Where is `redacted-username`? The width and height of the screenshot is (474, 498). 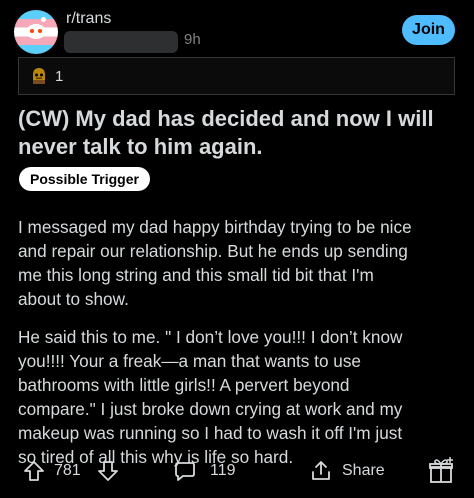
redacted-username is located at coordinates (121, 42).